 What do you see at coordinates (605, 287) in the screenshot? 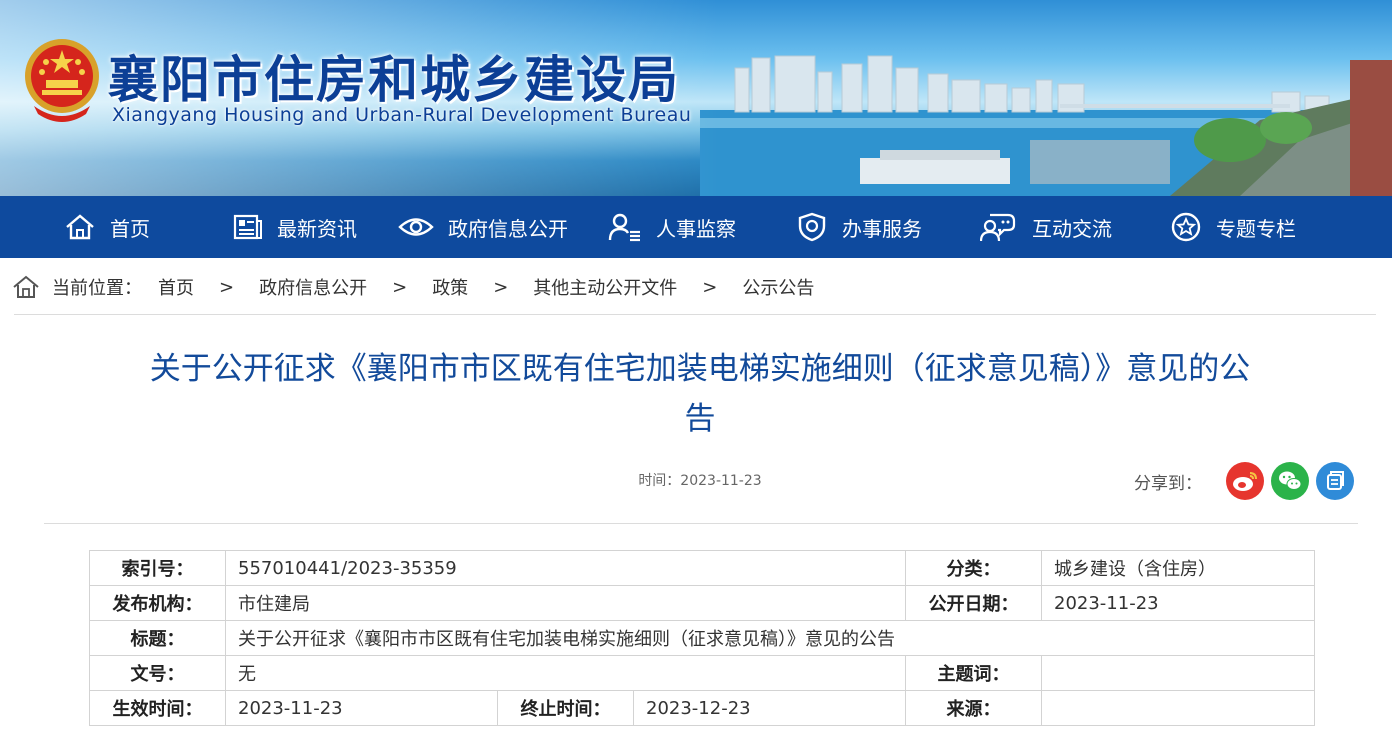
I see `breadcrumb-item-other-files: 其他主动公开文件` at bounding box center [605, 287].